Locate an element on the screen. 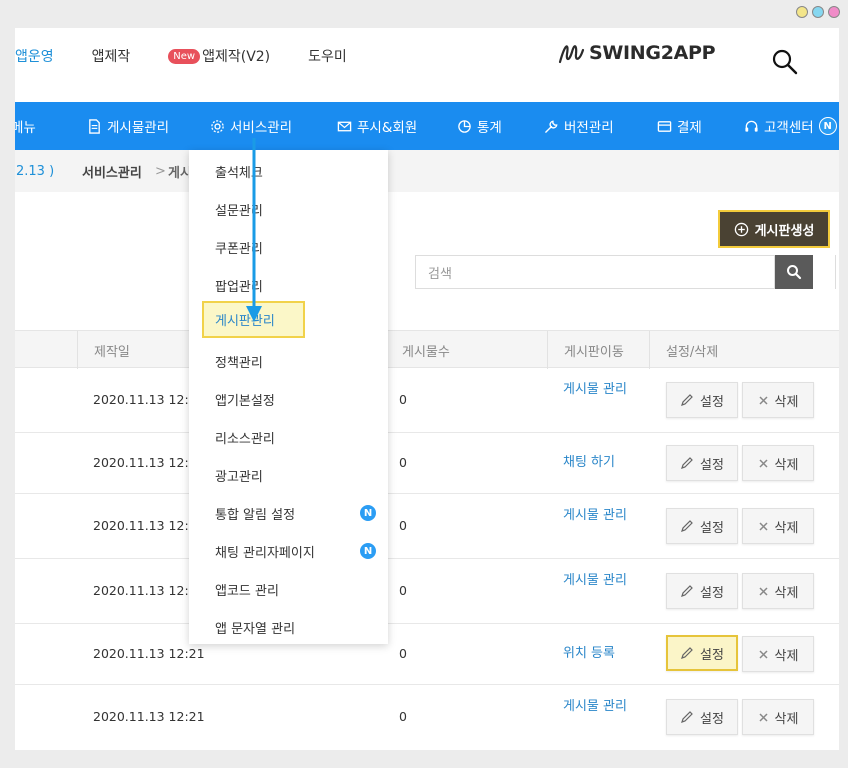  menu-item-versions-label: 버전관리 is located at coordinates (589, 128).